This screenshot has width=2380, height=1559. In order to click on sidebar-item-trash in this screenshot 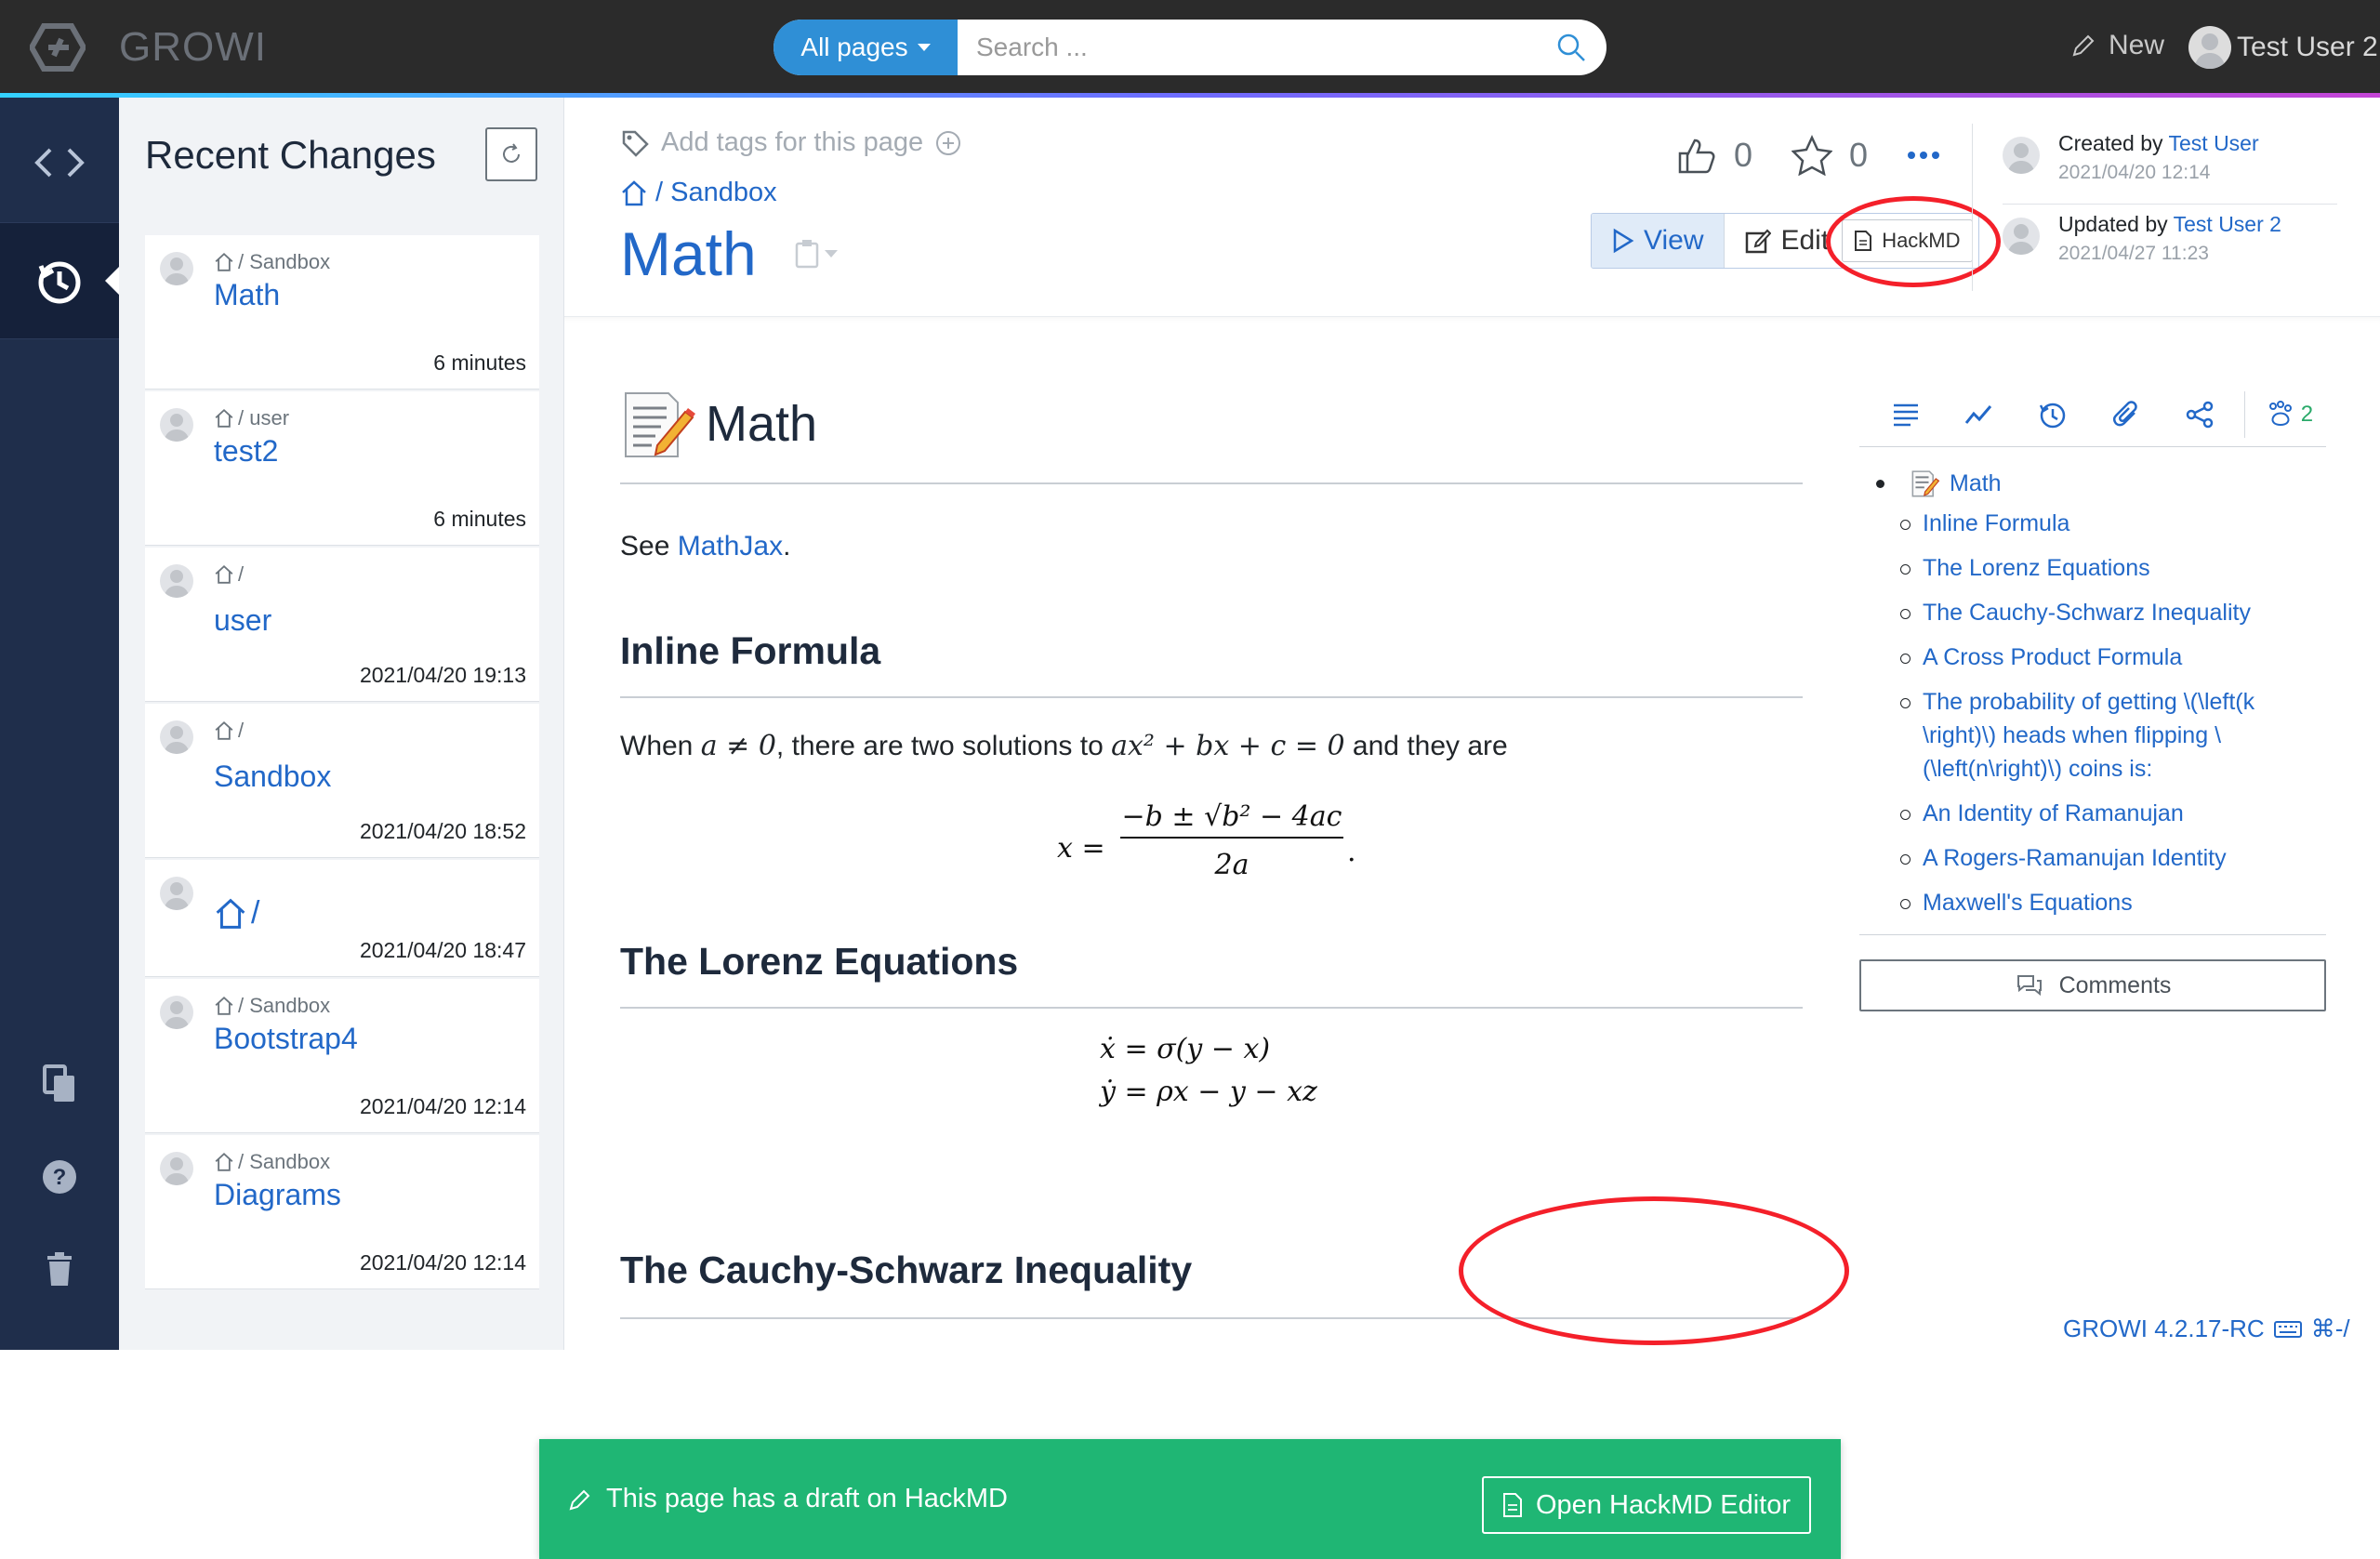, I will do `click(59, 1270)`.